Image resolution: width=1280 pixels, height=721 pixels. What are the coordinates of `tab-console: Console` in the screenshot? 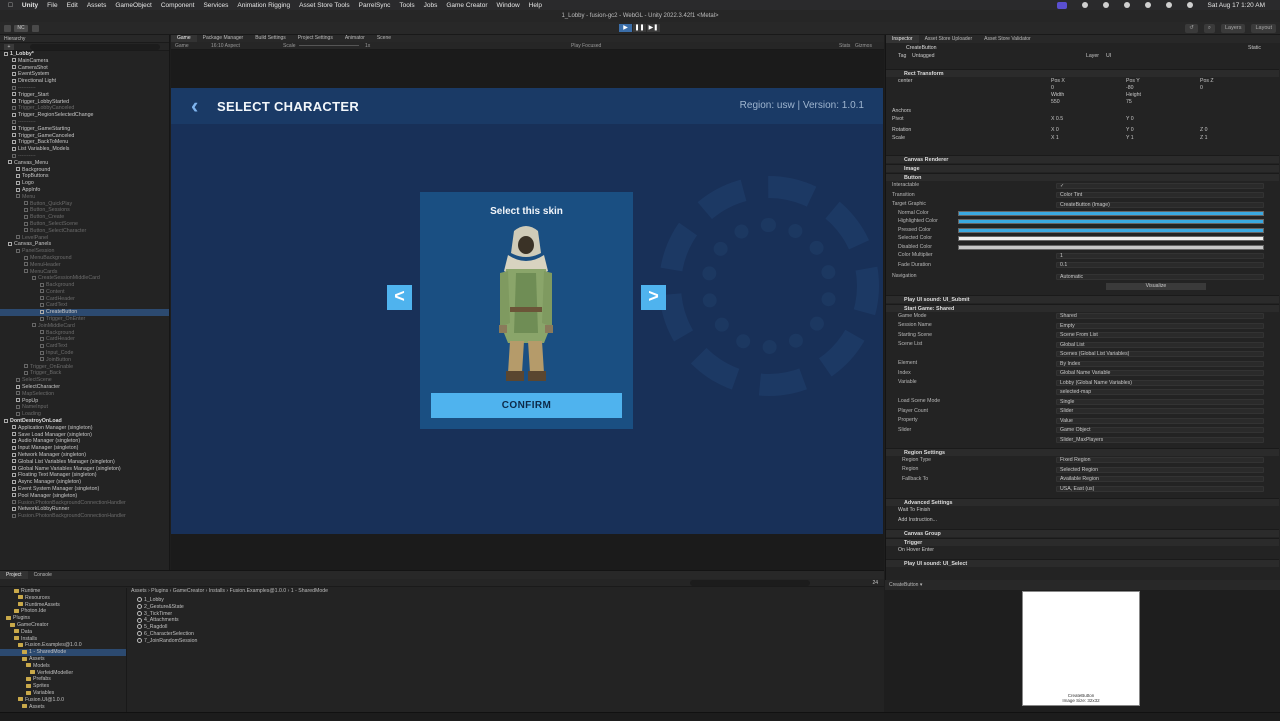 It's located at (43, 575).